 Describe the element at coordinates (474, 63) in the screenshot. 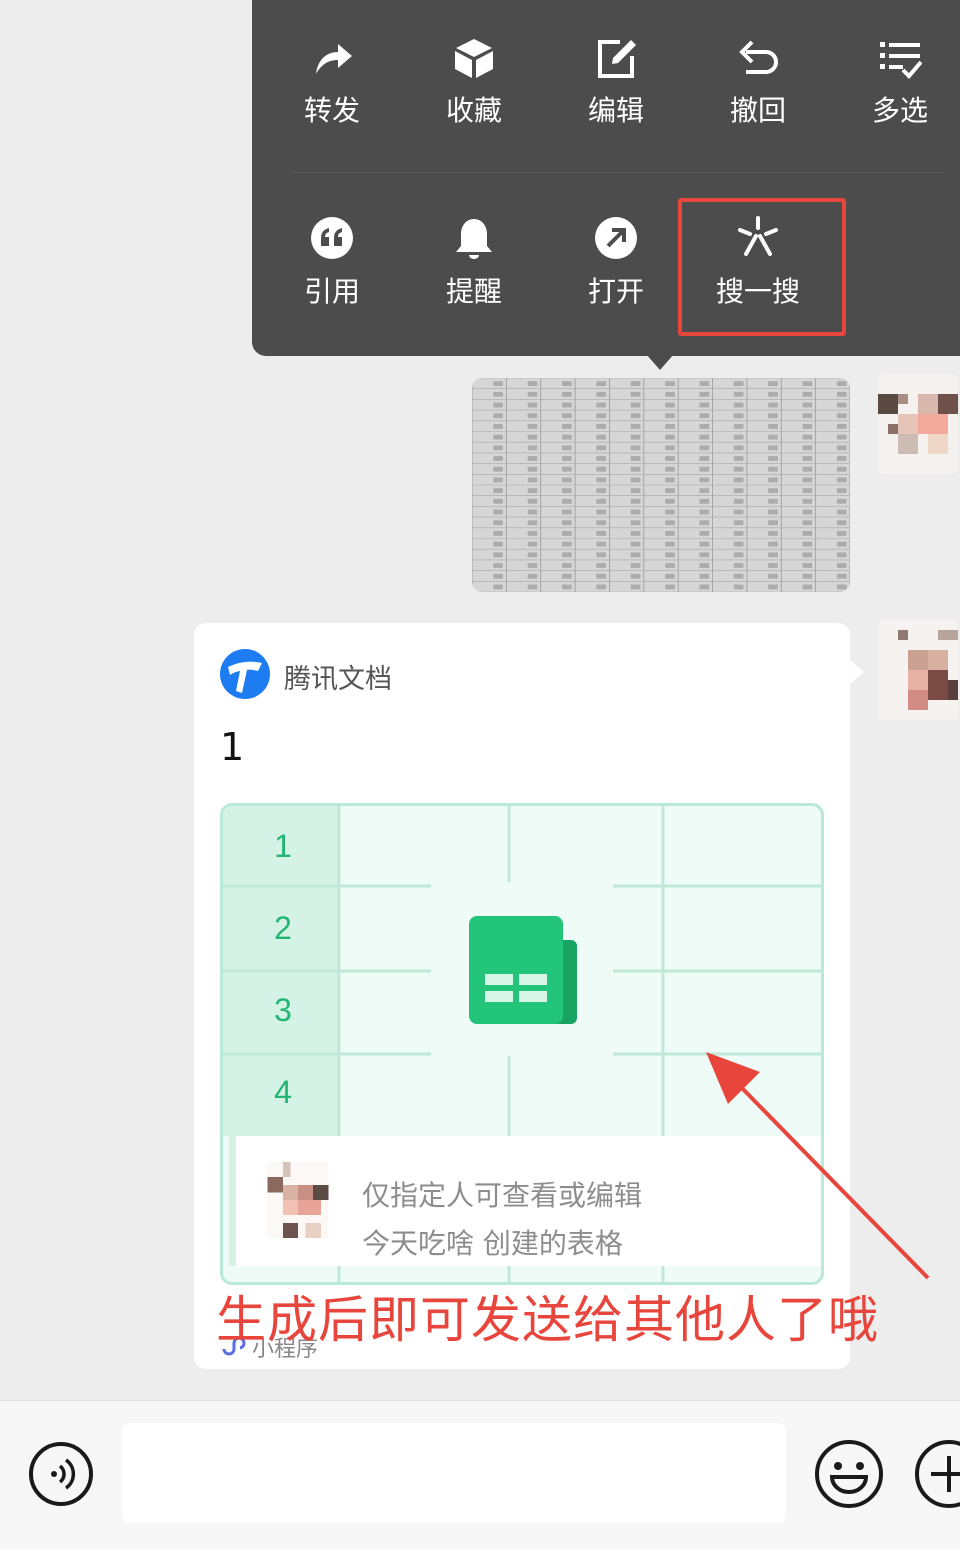

I see `menu-item-favorite: 收藏` at that location.